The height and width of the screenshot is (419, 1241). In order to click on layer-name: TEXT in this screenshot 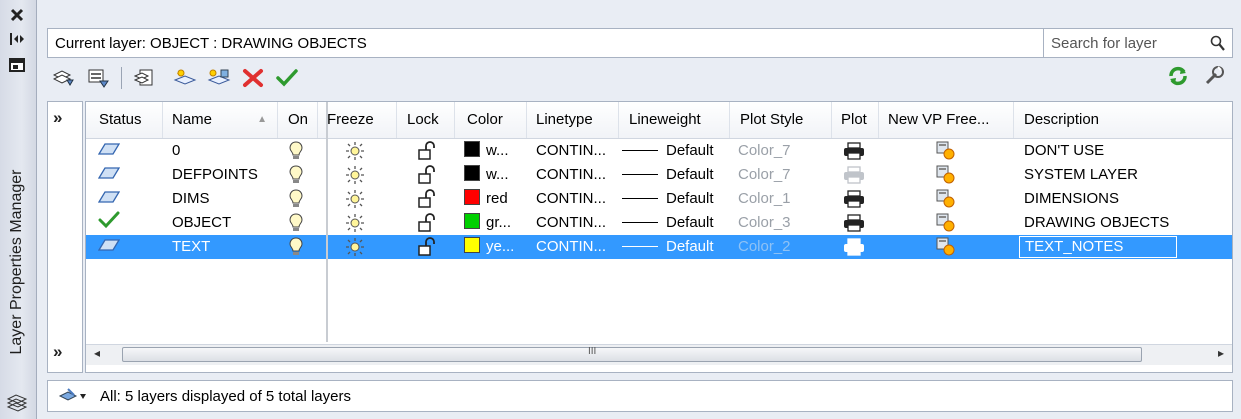, I will do `click(191, 247)`.